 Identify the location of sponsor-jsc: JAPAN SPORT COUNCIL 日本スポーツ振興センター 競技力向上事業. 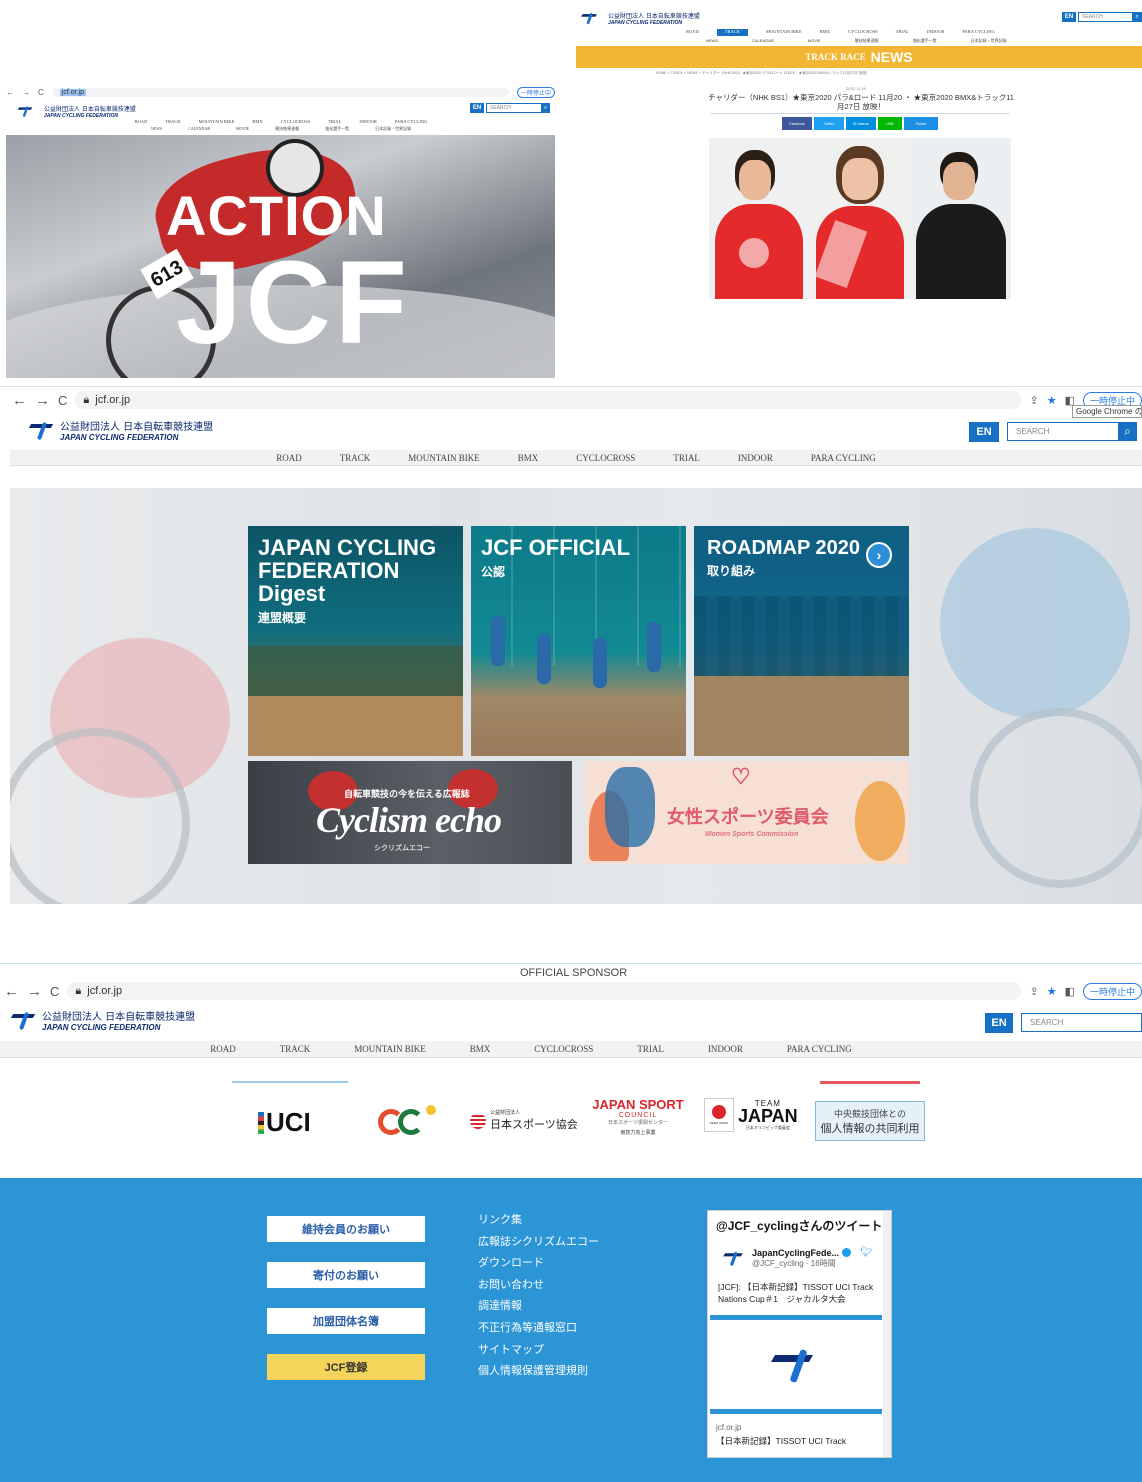
(638, 1116).